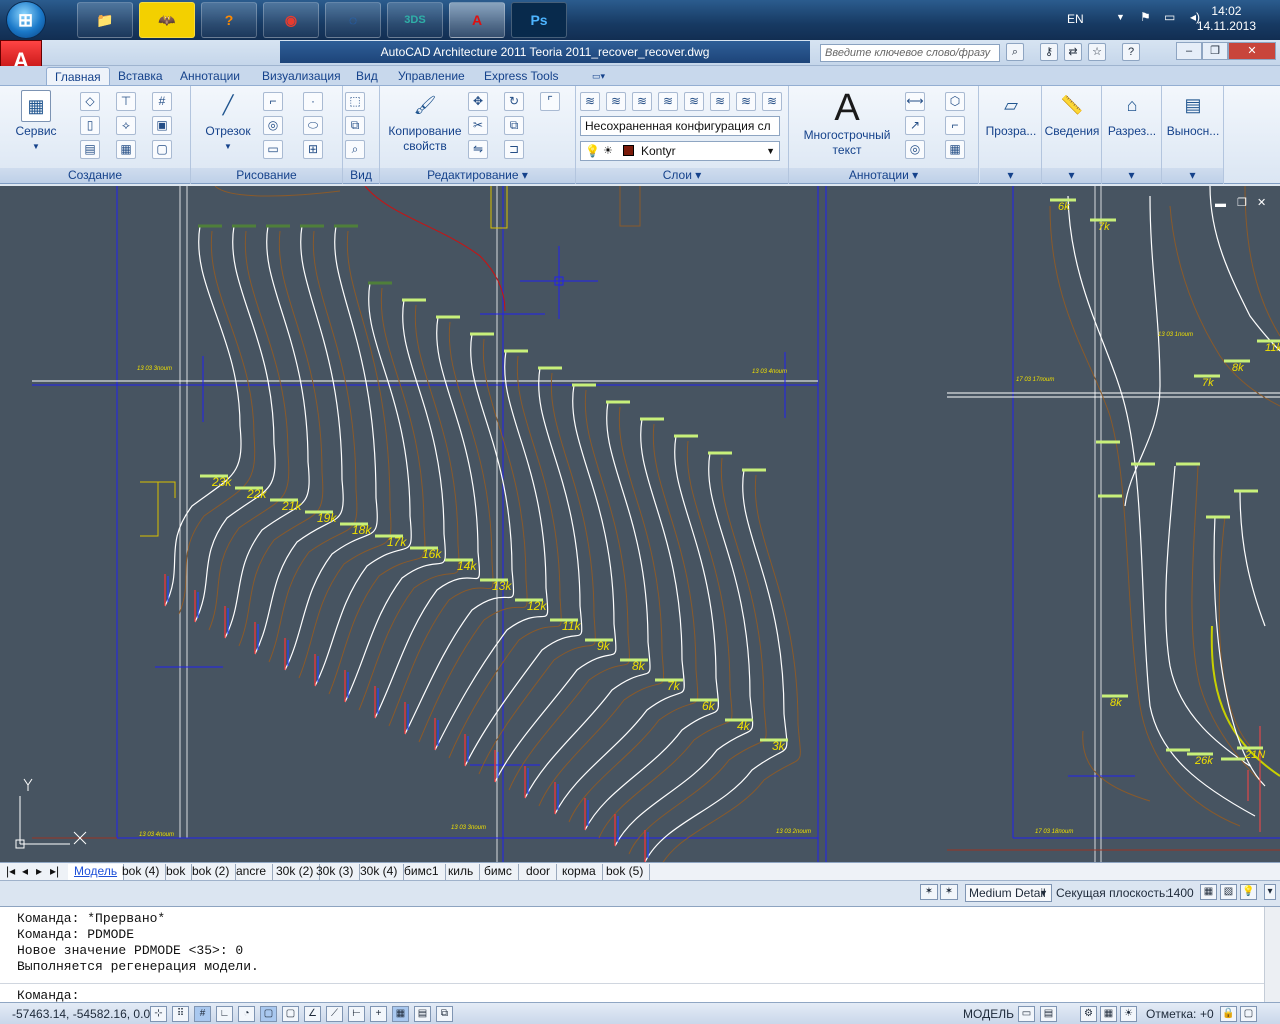 The width and height of the screenshot is (1280, 1024). What do you see at coordinates (1015, 52) in the screenshot?
I see `binoculars-icon: ⌕` at bounding box center [1015, 52].